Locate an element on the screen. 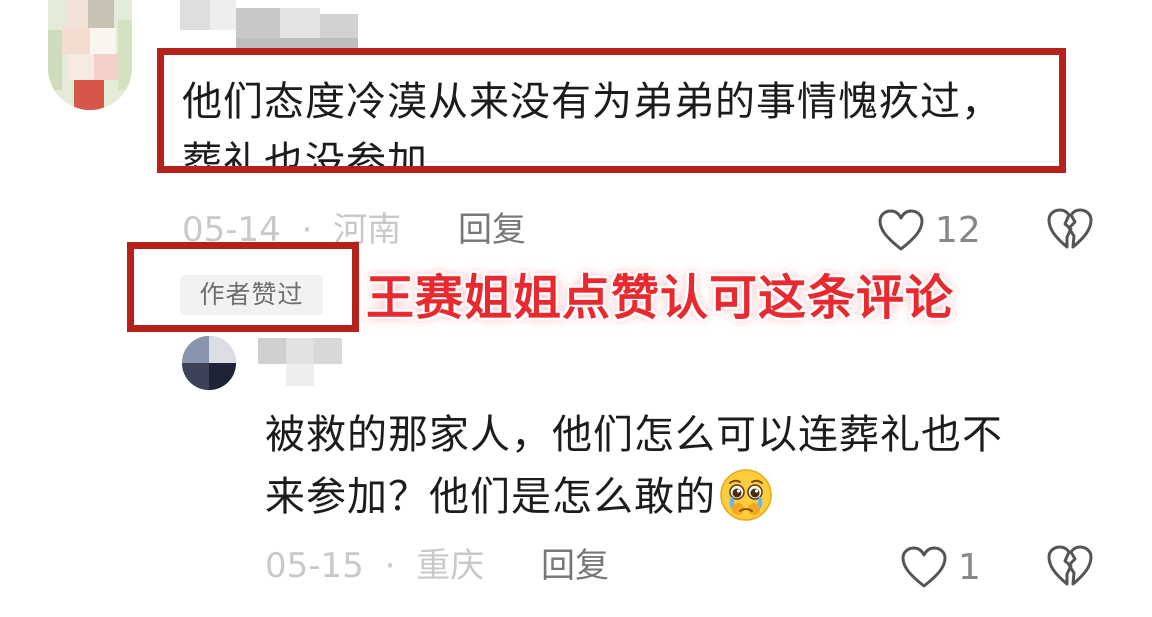 The width and height of the screenshot is (1152, 617). pleading-crying-face-icon is located at coordinates (746, 495).